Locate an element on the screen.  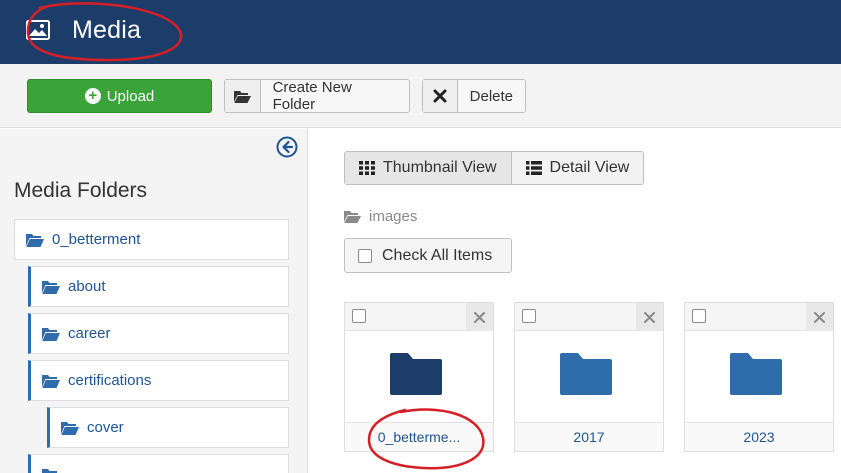
check-all-items-button: Check All Items is located at coordinates (428, 255).